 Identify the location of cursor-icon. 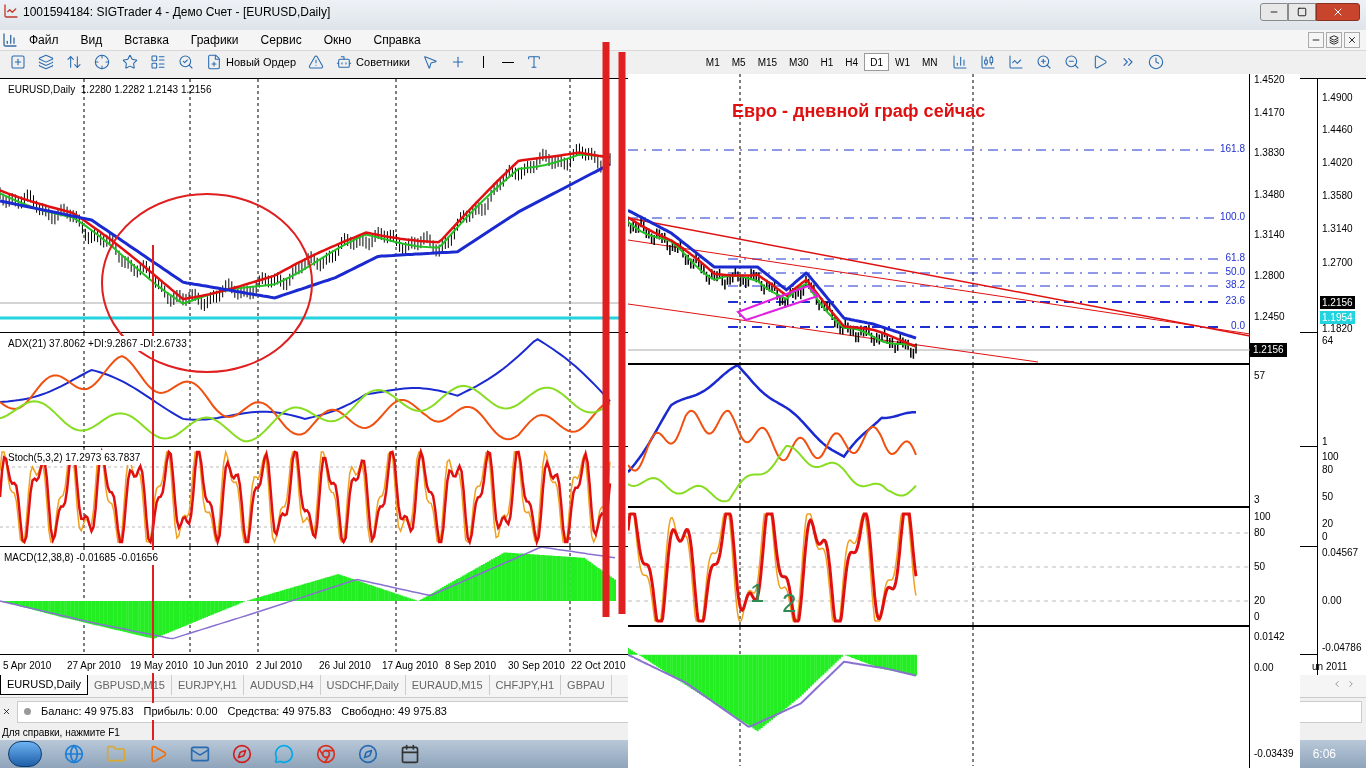
(429, 62).